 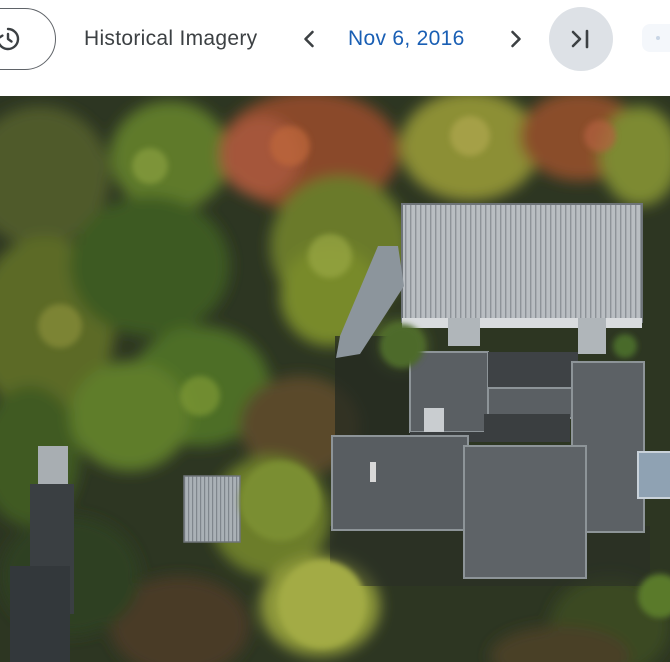 I want to click on chevron-left-icon, so click(x=309, y=39).